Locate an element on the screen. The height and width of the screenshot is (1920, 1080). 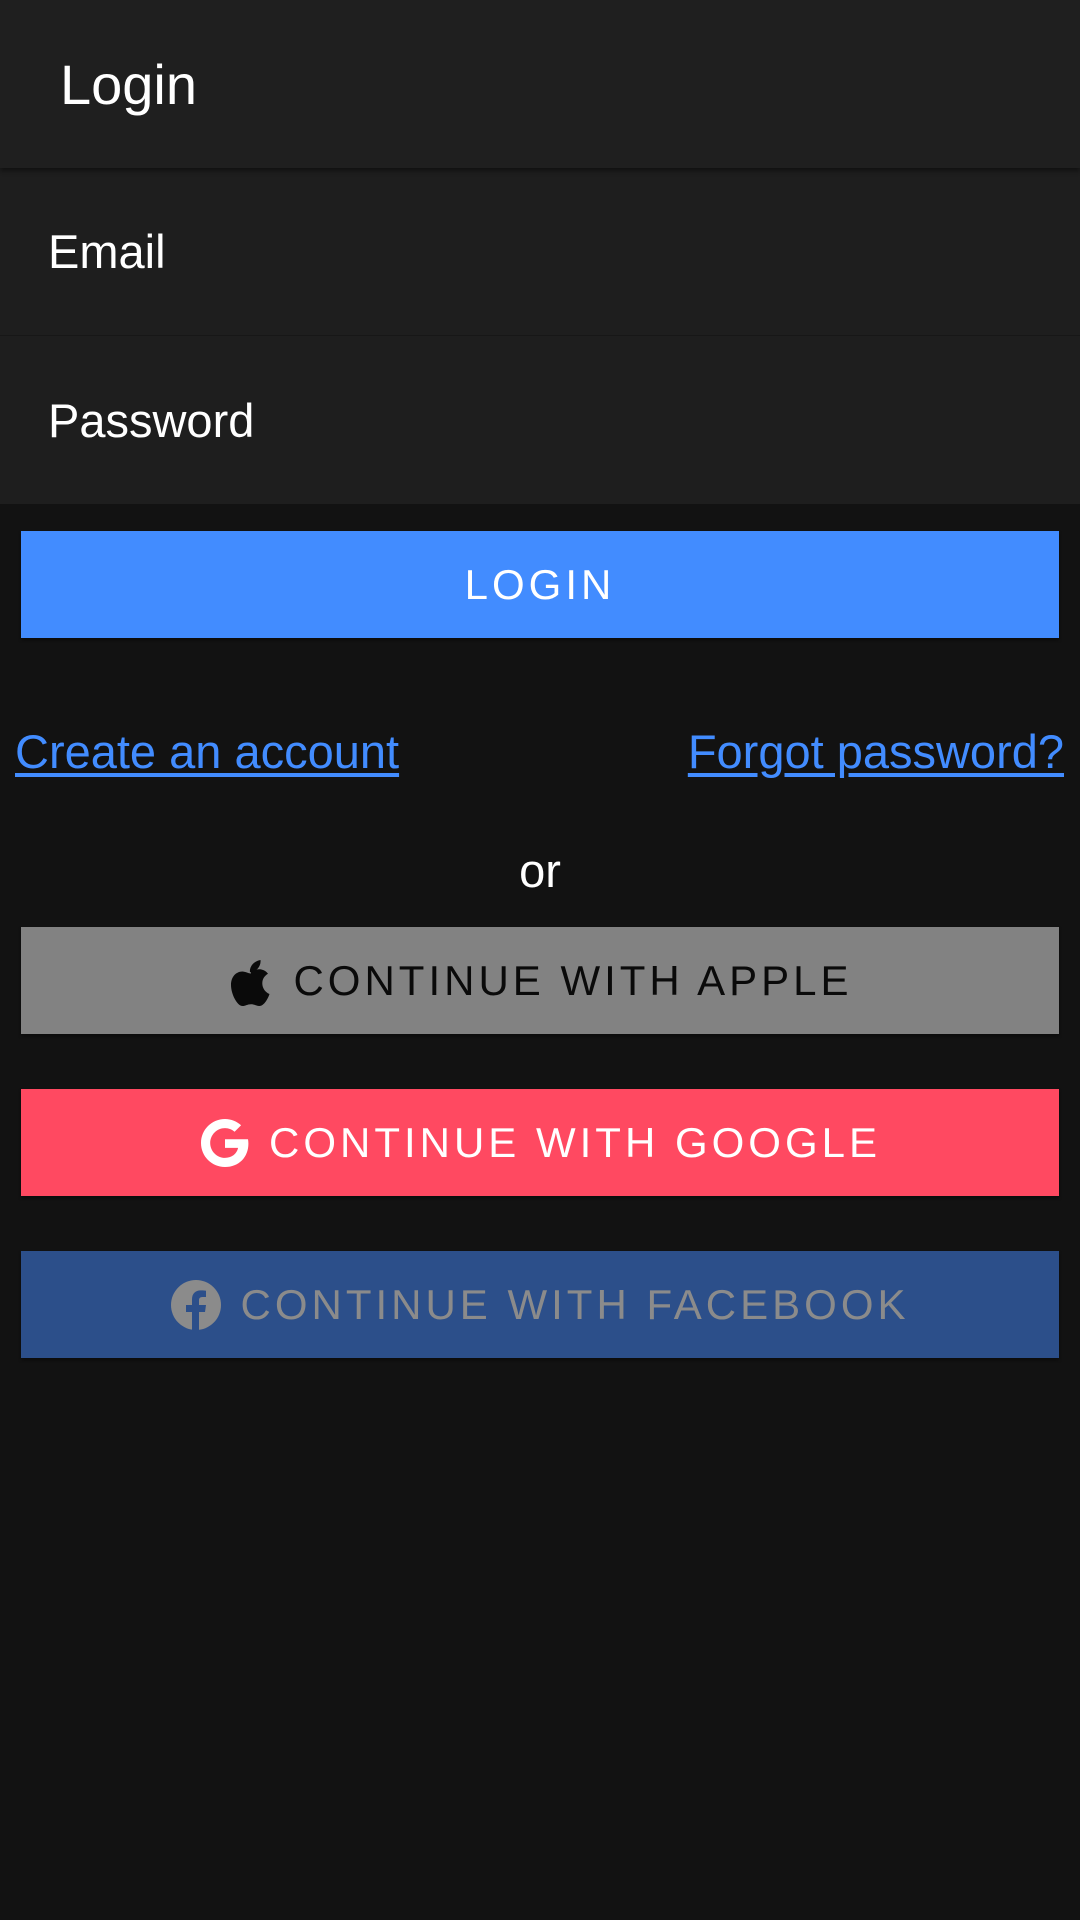
app-bar: Login is located at coordinates (540, 84).